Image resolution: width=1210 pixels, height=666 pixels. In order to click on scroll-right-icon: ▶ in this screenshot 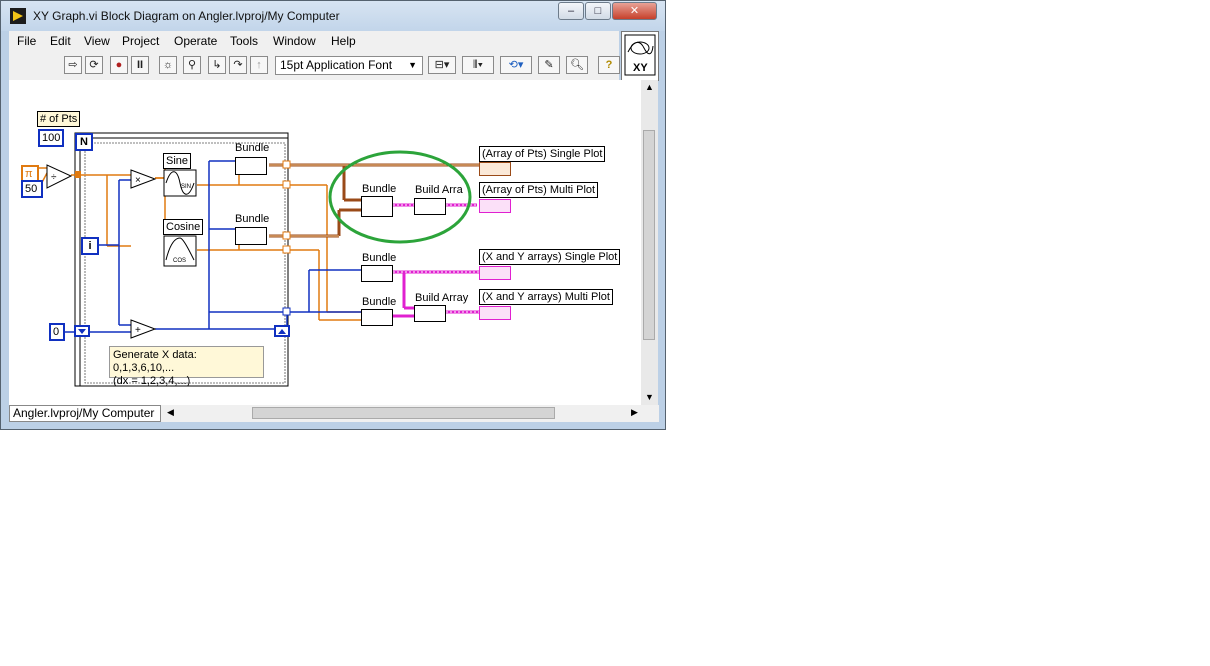, I will do `click(634, 412)`.